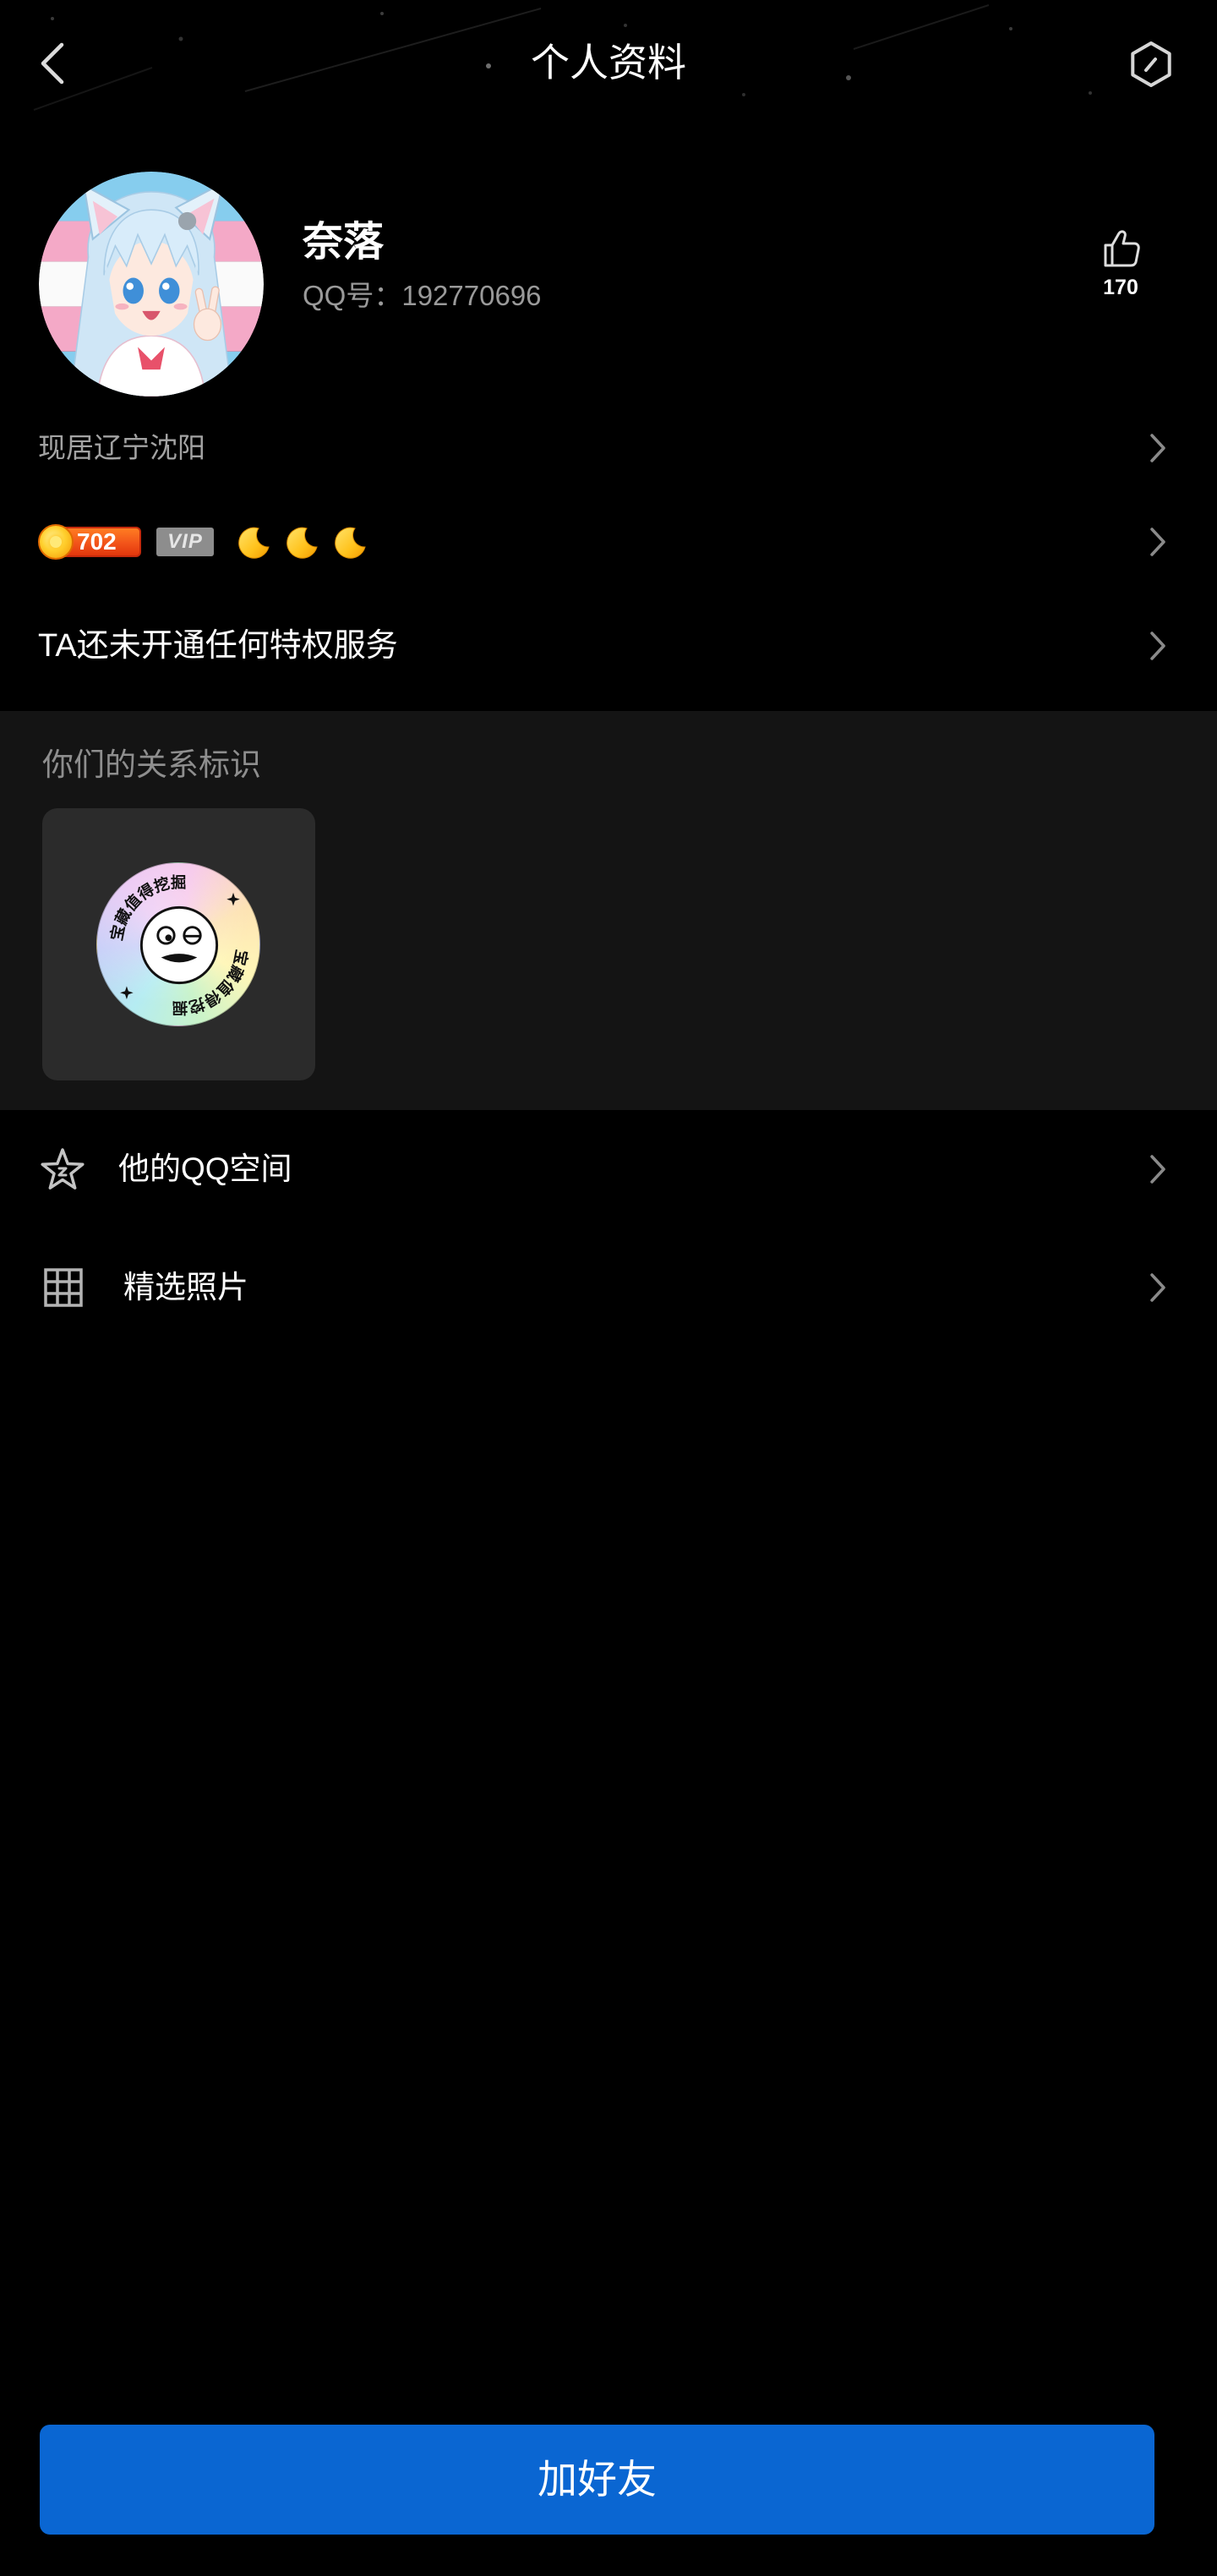  I want to click on thumbs-up-icon, so click(1121, 249).